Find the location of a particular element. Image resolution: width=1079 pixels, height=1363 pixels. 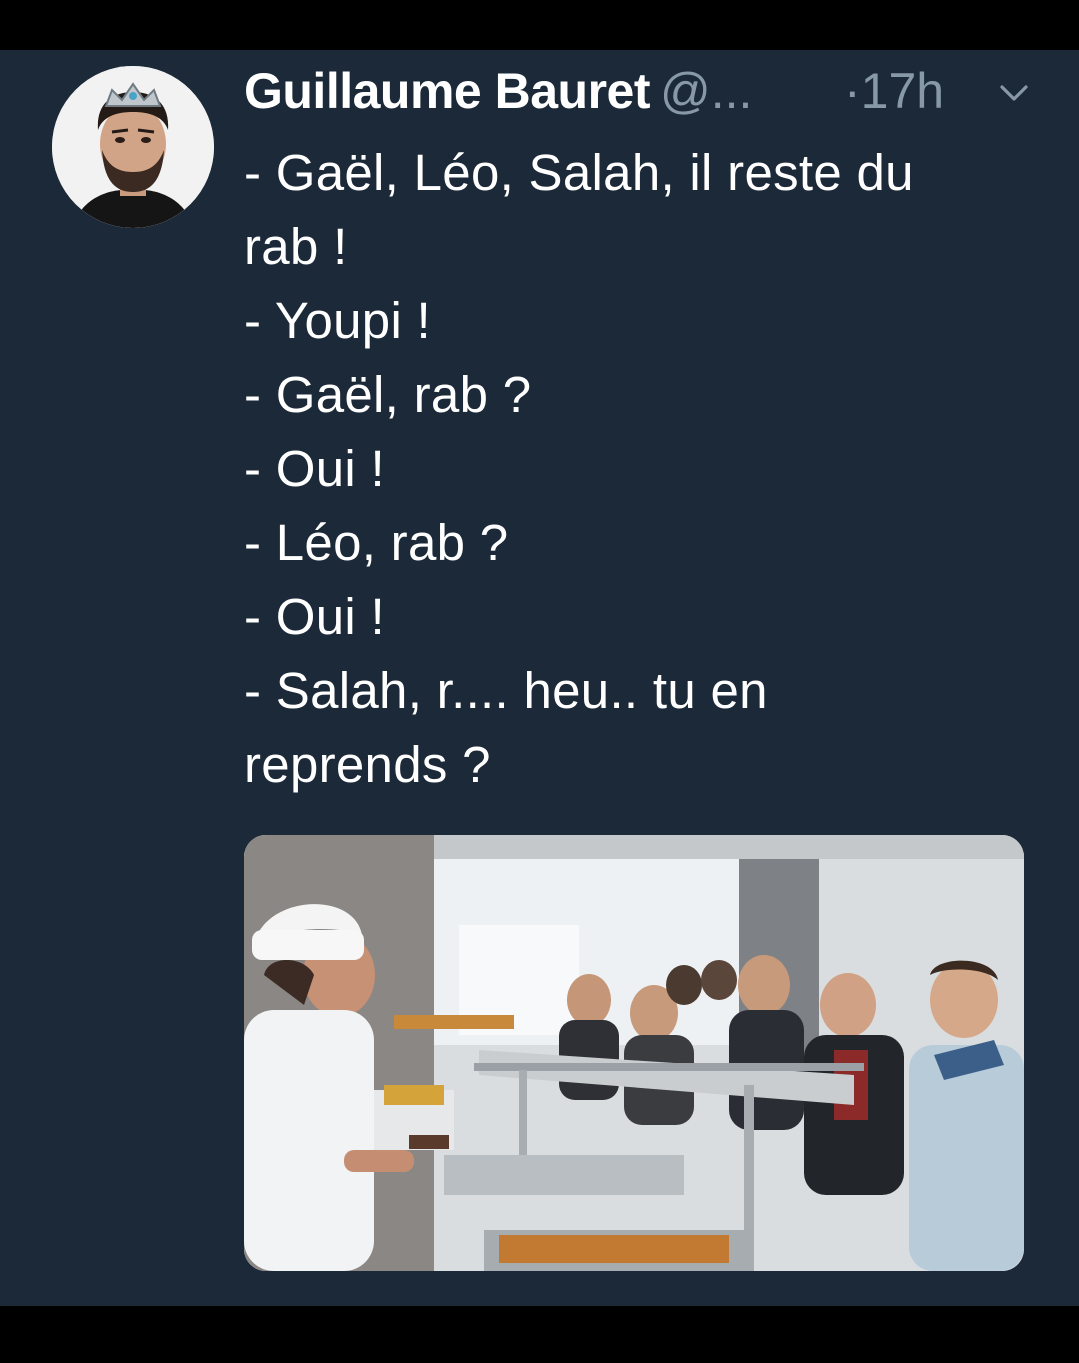

tweet-text-line: rab ! is located at coordinates (296, 246).